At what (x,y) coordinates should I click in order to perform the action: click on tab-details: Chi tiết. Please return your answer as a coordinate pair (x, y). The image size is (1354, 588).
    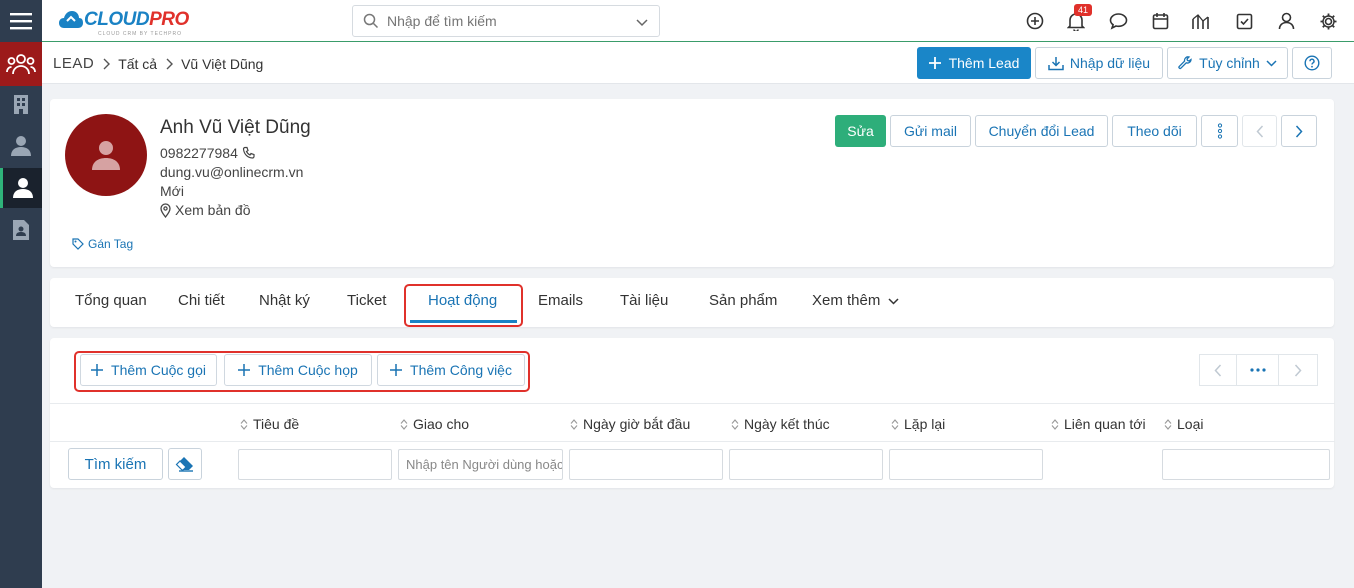
    Looking at the image, I should click on (201, 300).